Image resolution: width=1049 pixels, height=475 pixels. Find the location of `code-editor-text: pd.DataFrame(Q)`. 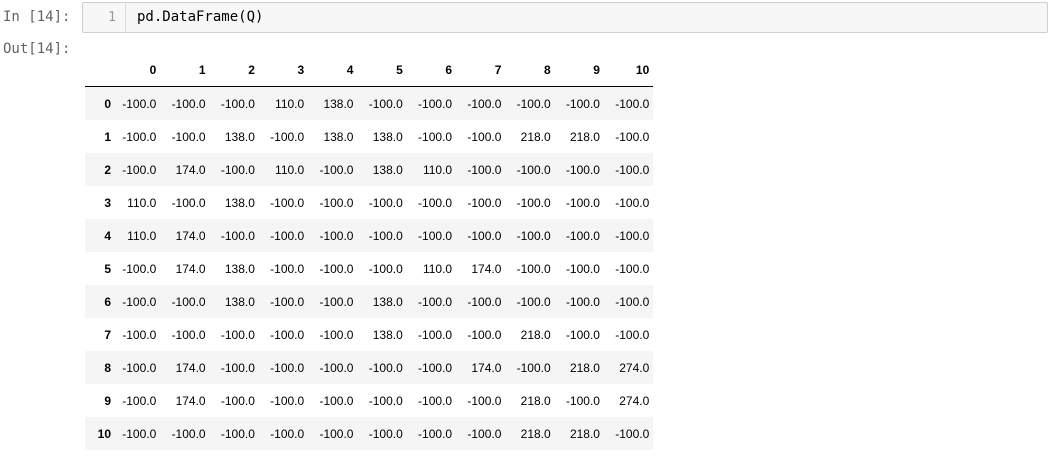

code-editor-text: pd.DataFrame(Q) is located at coordinates (200, 17).